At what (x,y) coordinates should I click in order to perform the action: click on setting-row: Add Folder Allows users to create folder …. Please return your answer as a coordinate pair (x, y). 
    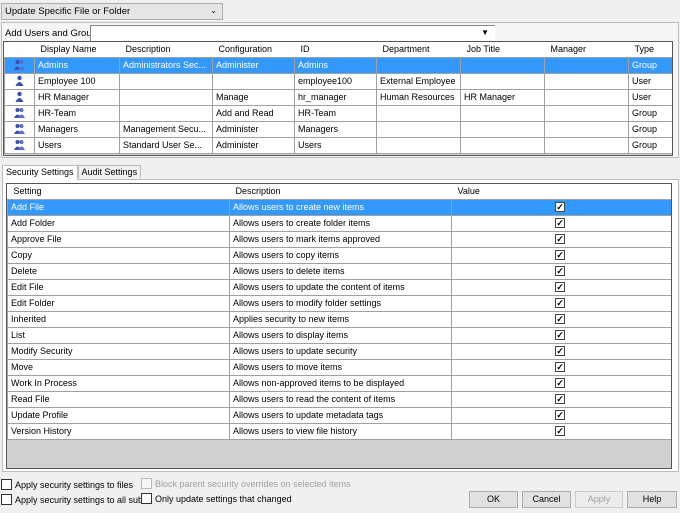
    Looking at the image, I should click on (339, 223).